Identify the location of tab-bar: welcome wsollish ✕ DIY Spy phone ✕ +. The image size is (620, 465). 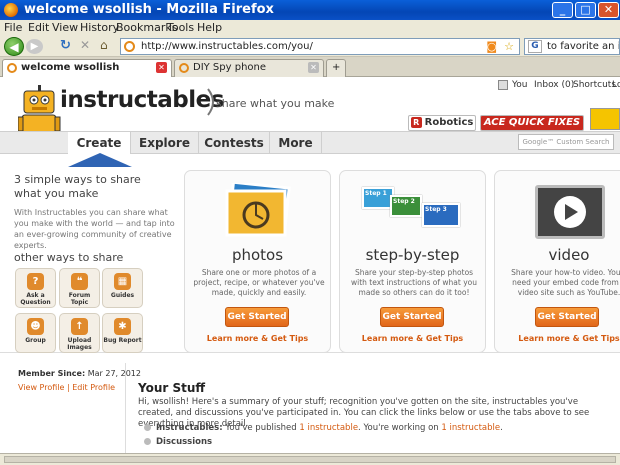
(310, 67).